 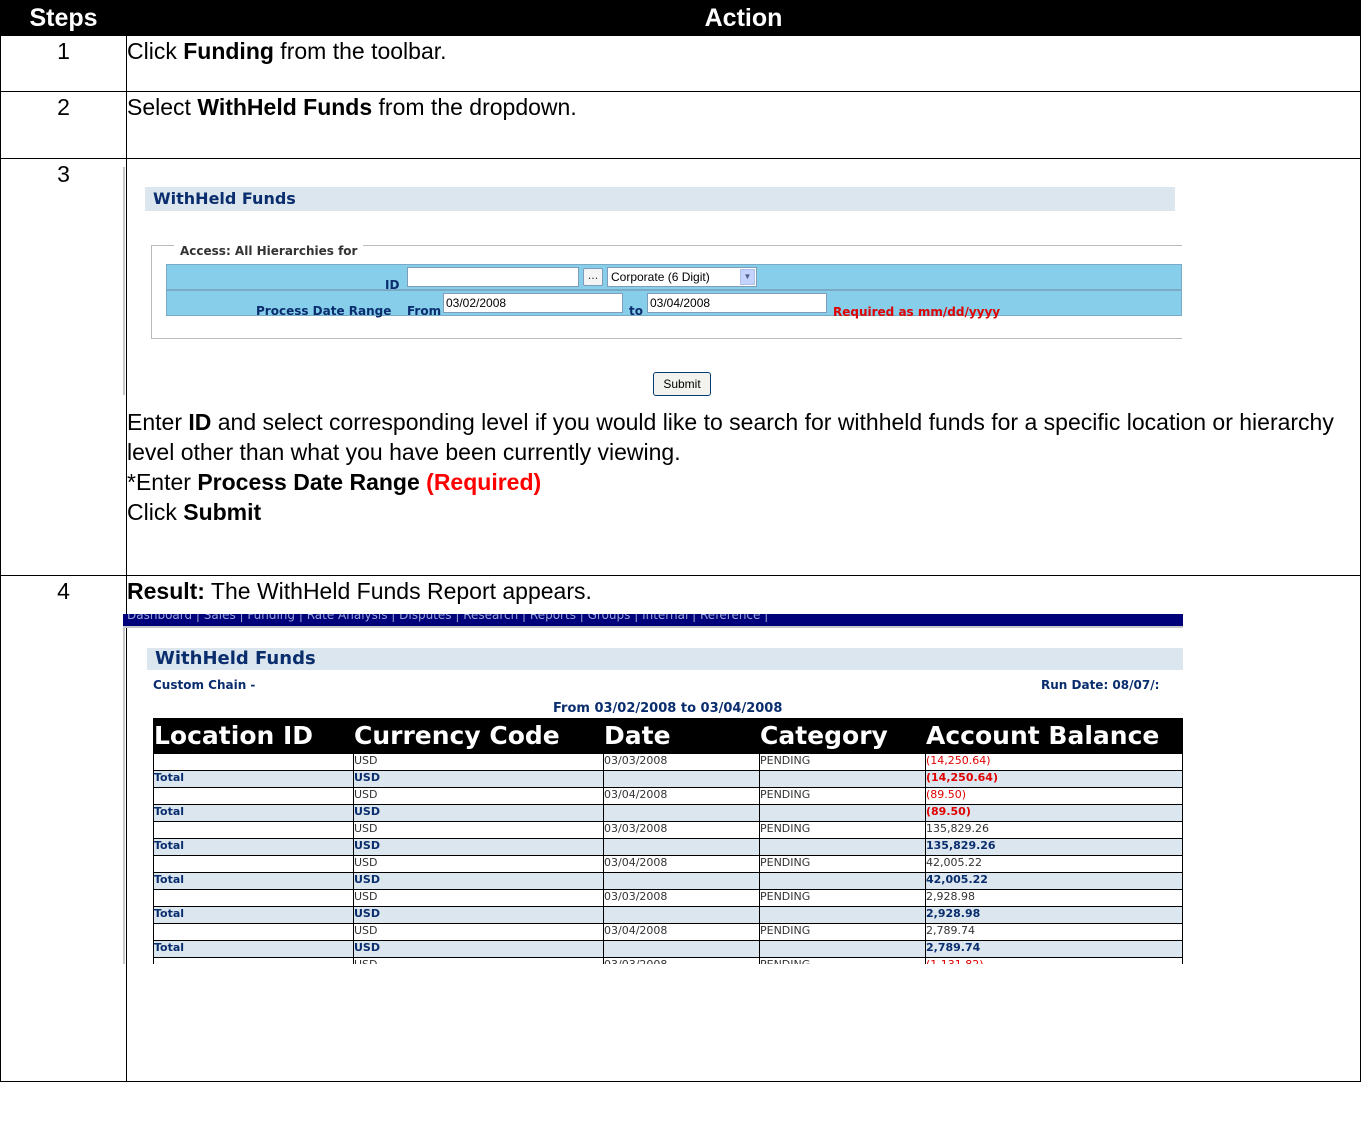 What do you see at coordinates (842, 736) in the screenshot?
I see `column-header: Category` at bounding box center [842, 736].